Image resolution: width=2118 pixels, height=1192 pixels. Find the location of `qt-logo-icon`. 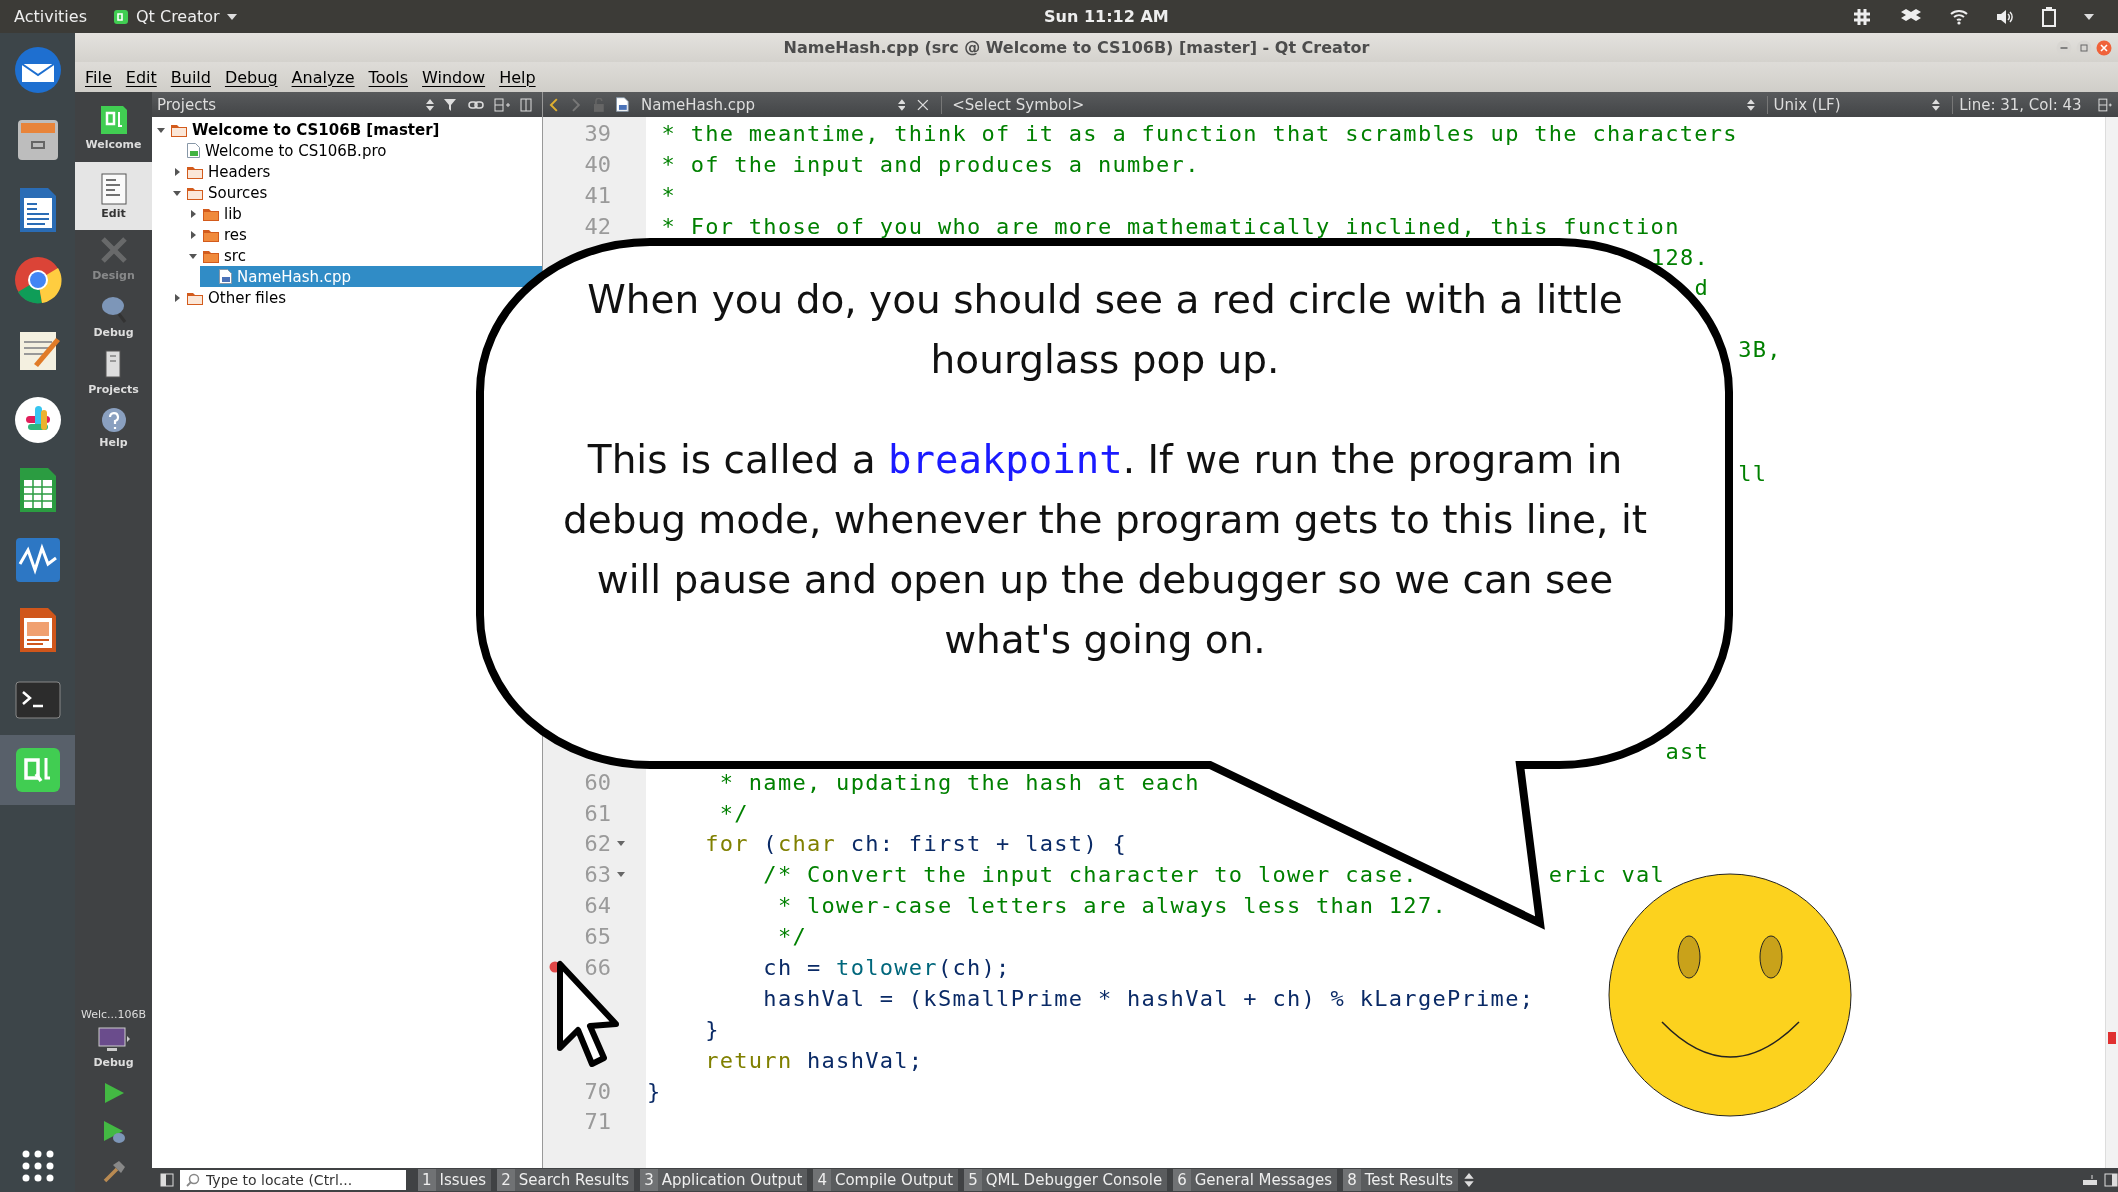

qt-logo-icon is located at coordinates (121, 16).